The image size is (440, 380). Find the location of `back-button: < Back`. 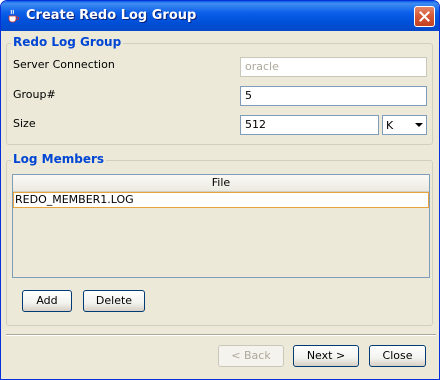

back-button: < Back is located at coordinates (251, 356).